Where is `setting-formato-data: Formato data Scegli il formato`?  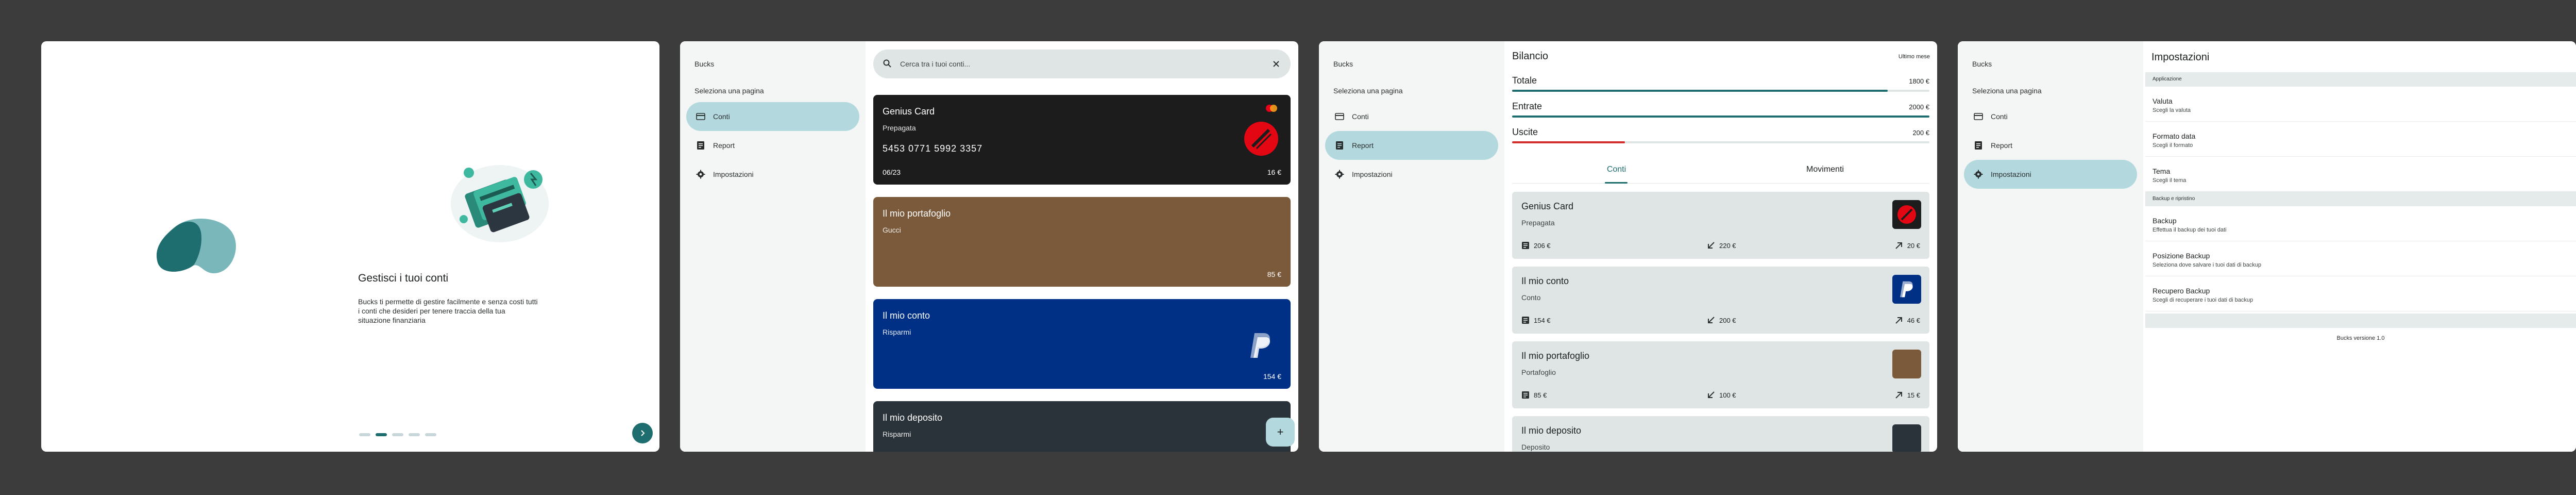
setting-formato-data: Formato data Scegli il formato is located at coordinates (2360, 139).